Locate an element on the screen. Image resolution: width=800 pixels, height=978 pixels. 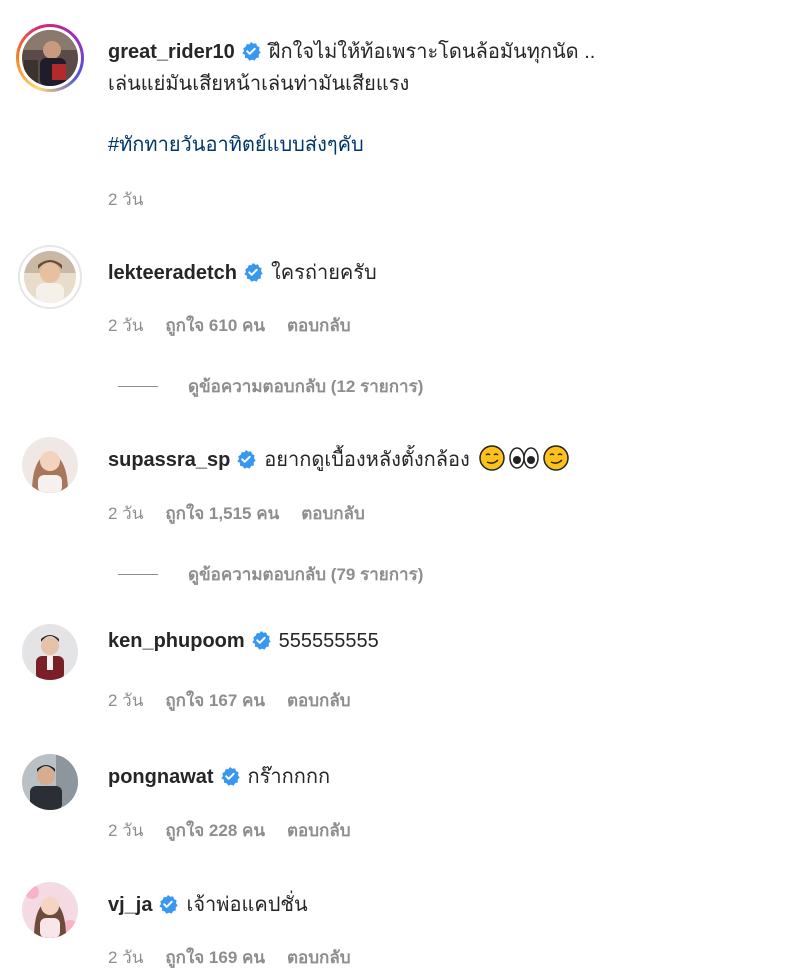
view-replies-button: ดูข้อความตอบกลับ (79 รายการ) is located at coordinates (270, 574).